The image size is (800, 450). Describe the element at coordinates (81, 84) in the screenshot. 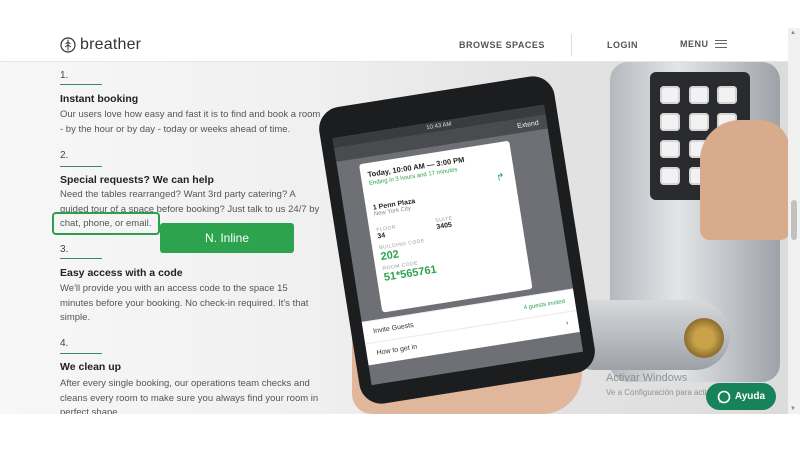

I see `step-1-rule` at that location.